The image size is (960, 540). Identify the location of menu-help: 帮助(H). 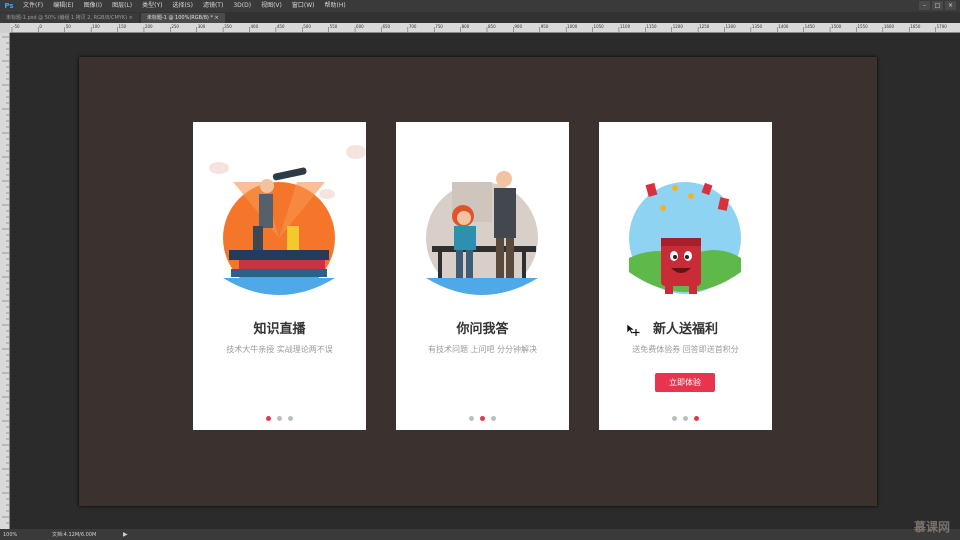
(335, 6).